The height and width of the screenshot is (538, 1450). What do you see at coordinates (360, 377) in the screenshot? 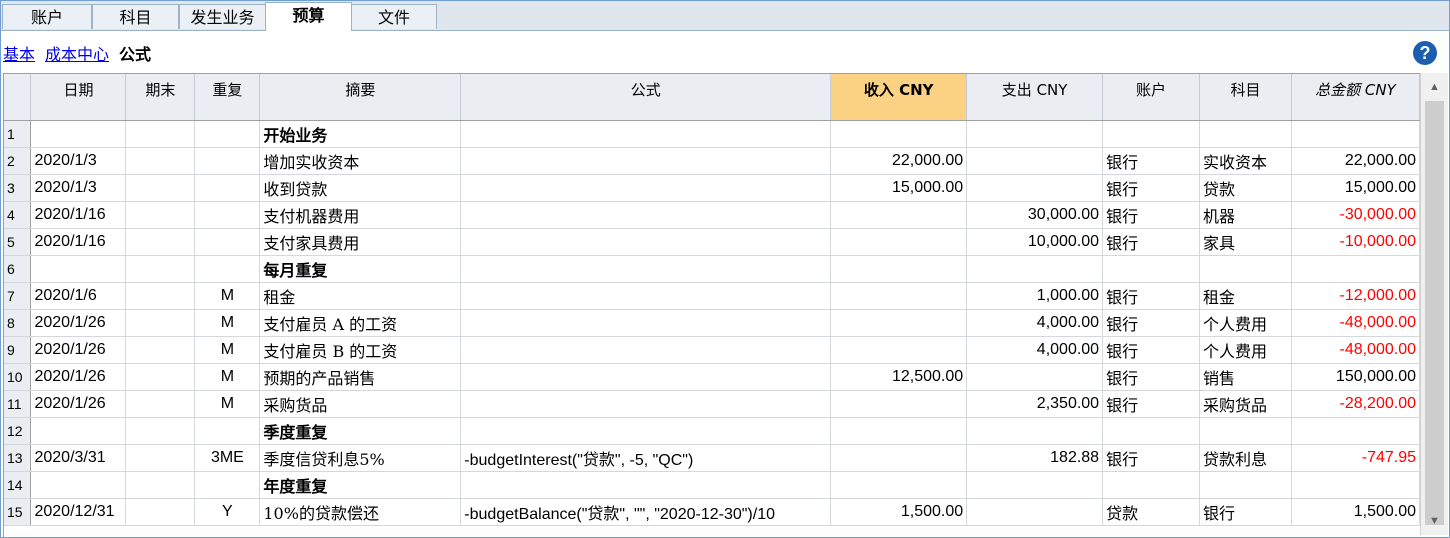
I see `cell-description: 预期的产品销售` at bounding box center [360, 377].